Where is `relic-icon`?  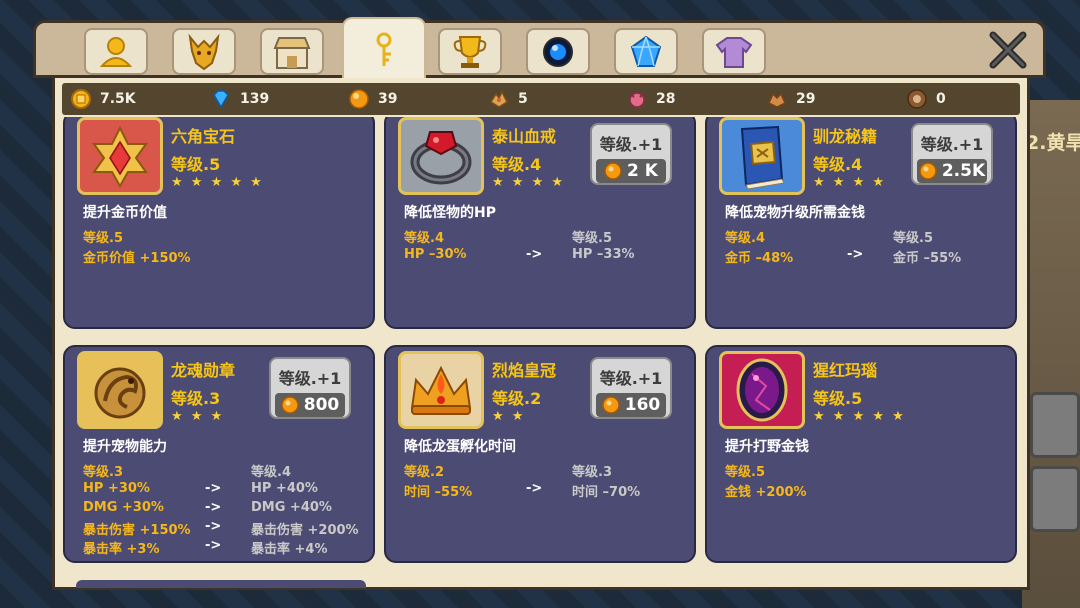 relic-icon is located at coordinates (384, 49).